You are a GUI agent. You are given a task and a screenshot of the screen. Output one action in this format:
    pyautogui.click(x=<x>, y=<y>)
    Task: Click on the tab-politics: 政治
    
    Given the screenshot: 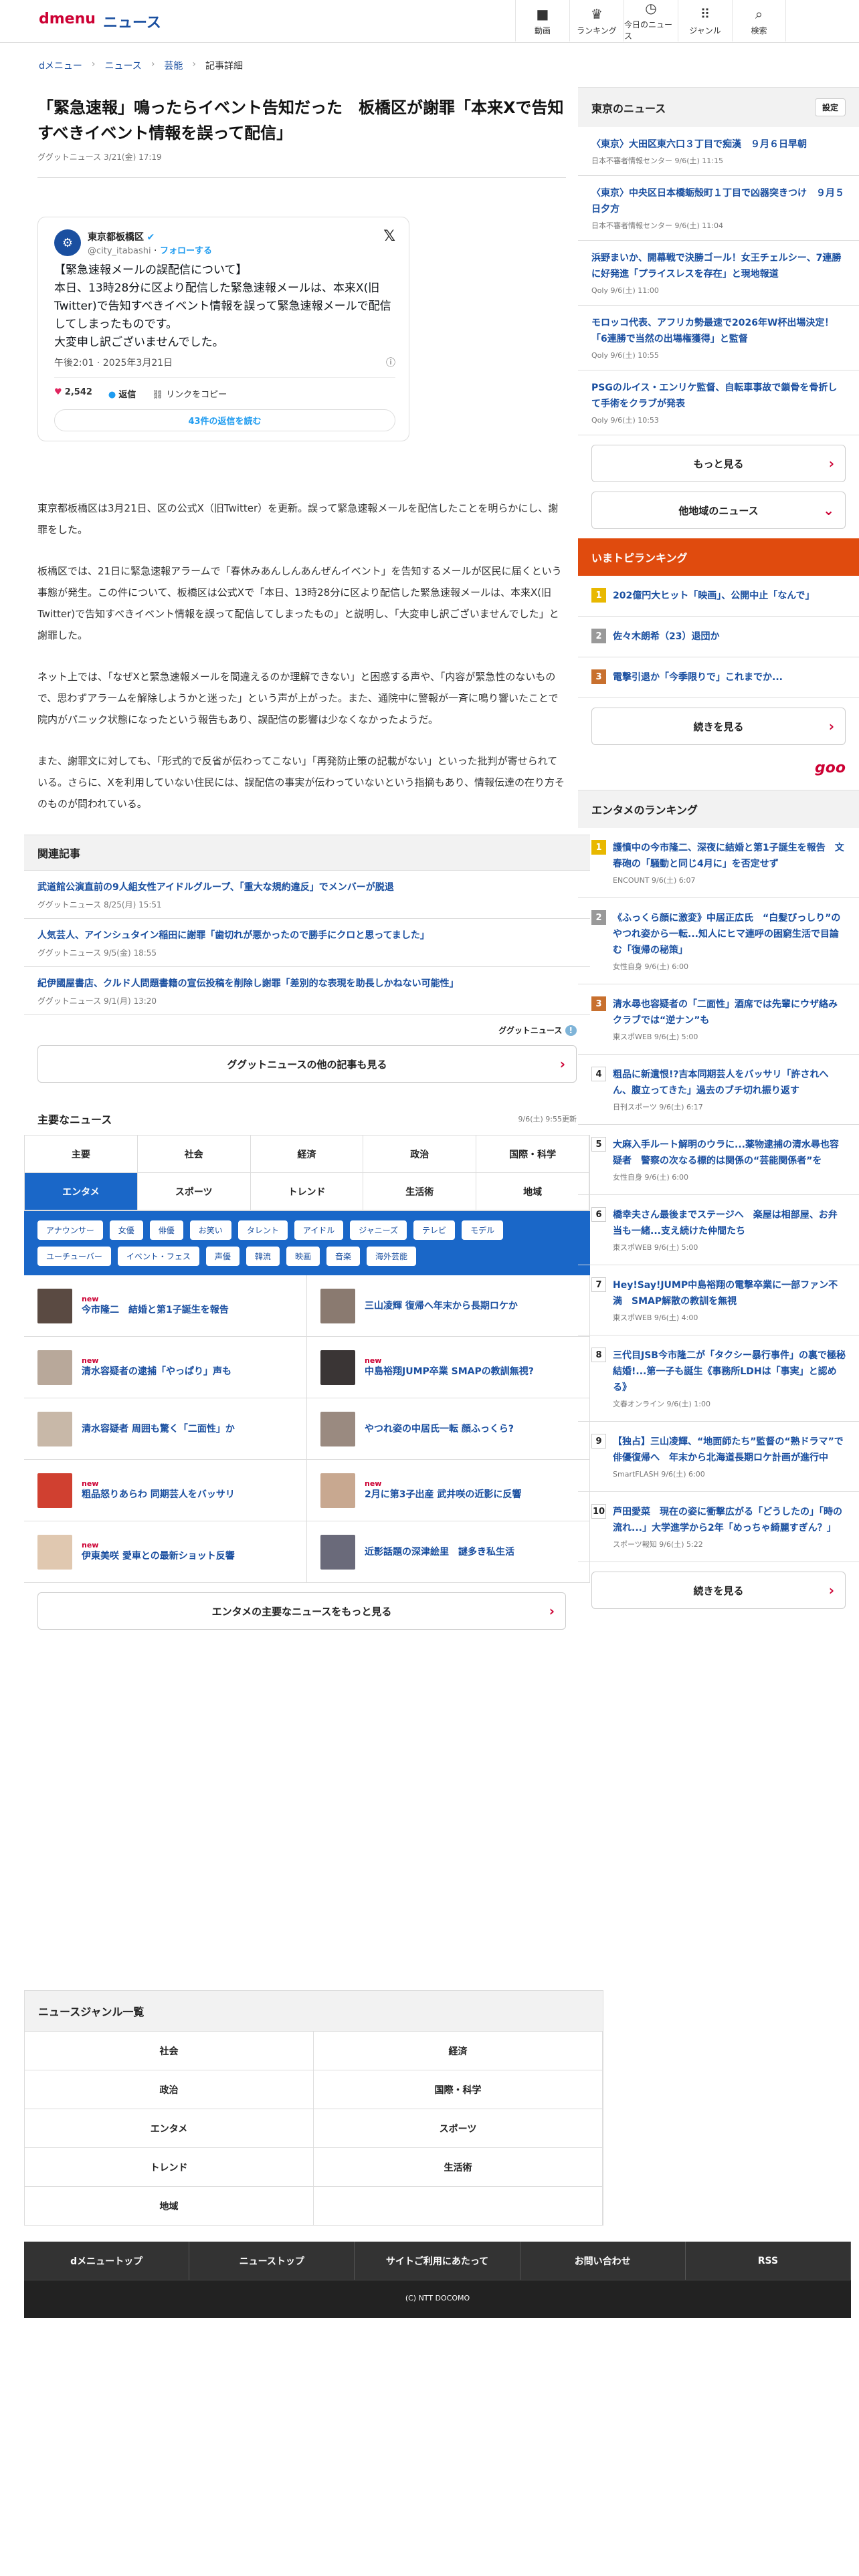 What is the action you would take?
    pyautogui.click(x=420, y=1154)
    